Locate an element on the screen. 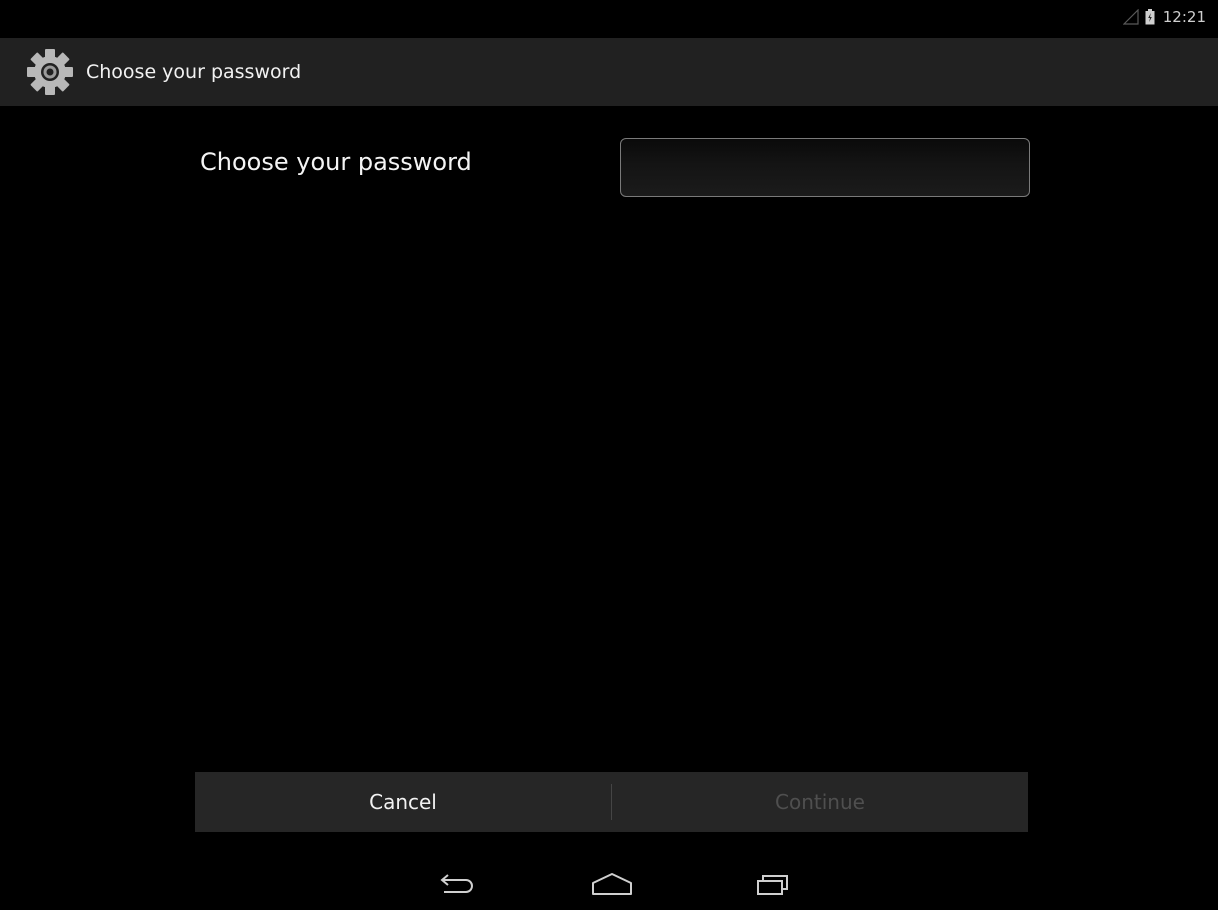 This screenshot has height=910, width=1218. status-indicators: 12:21 is located at coordinates (1164, 17).